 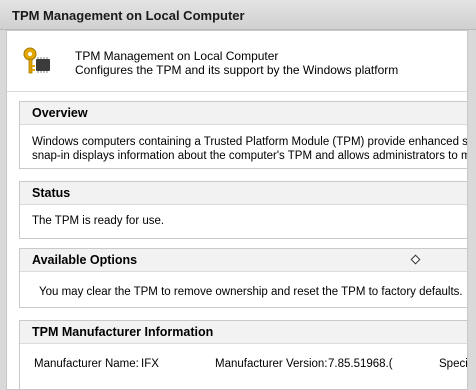 I want to click on manufacturer-version-value: 7.85.51968.(, so click(x=360, y=364).